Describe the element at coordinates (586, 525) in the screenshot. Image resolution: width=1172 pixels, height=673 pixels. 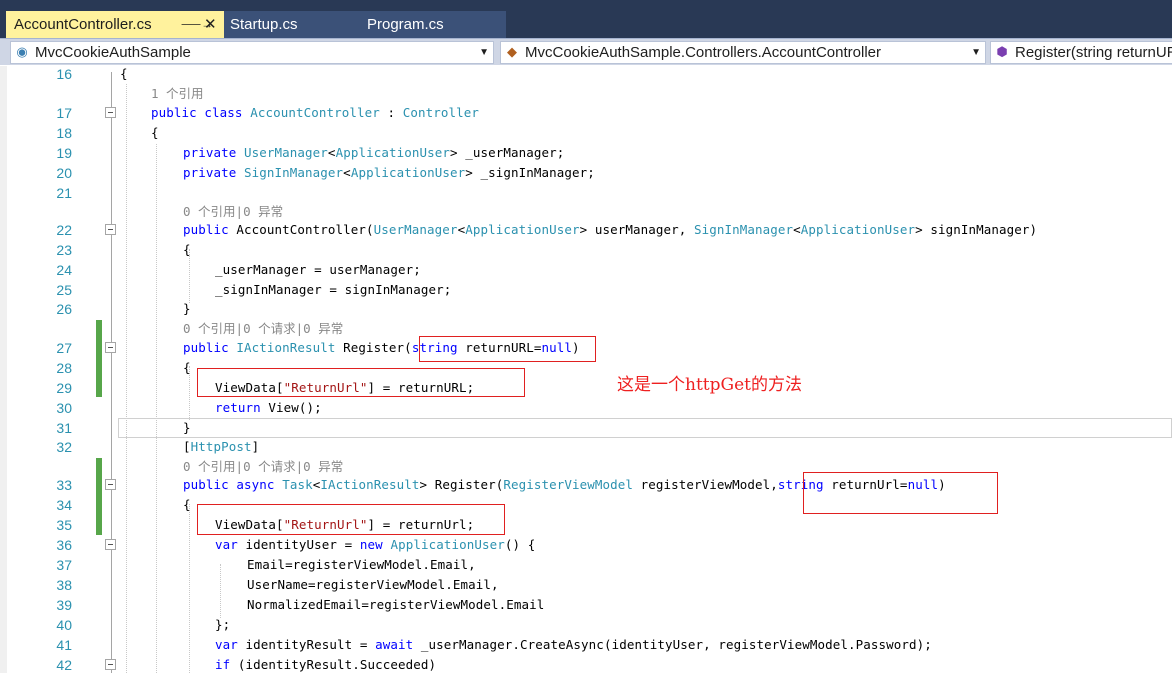
I see `code-line: 35 ViewData["ReturnUrl"] = returnUrl;` at that location.